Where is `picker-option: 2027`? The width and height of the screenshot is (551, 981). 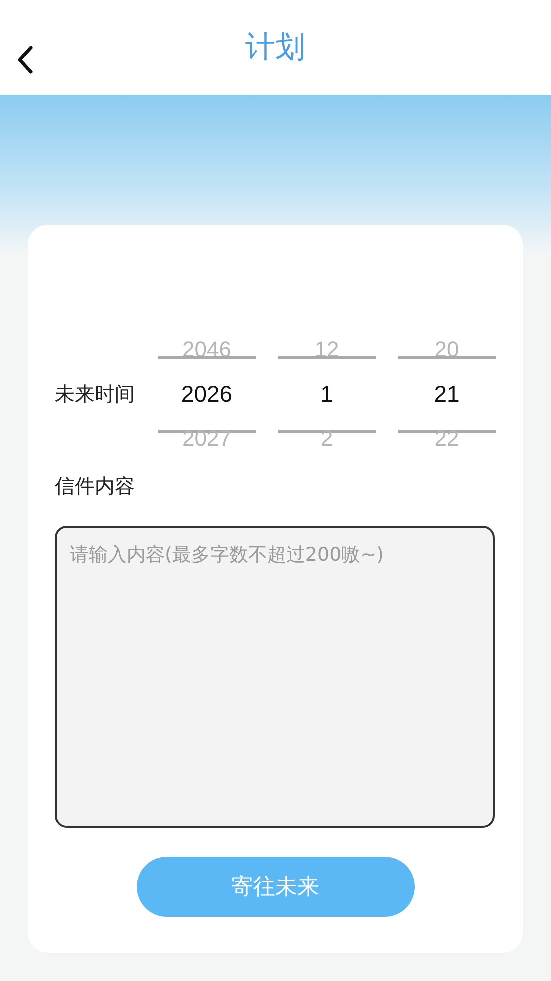
picker-option: 2027 is located at coordinates (207, 439).